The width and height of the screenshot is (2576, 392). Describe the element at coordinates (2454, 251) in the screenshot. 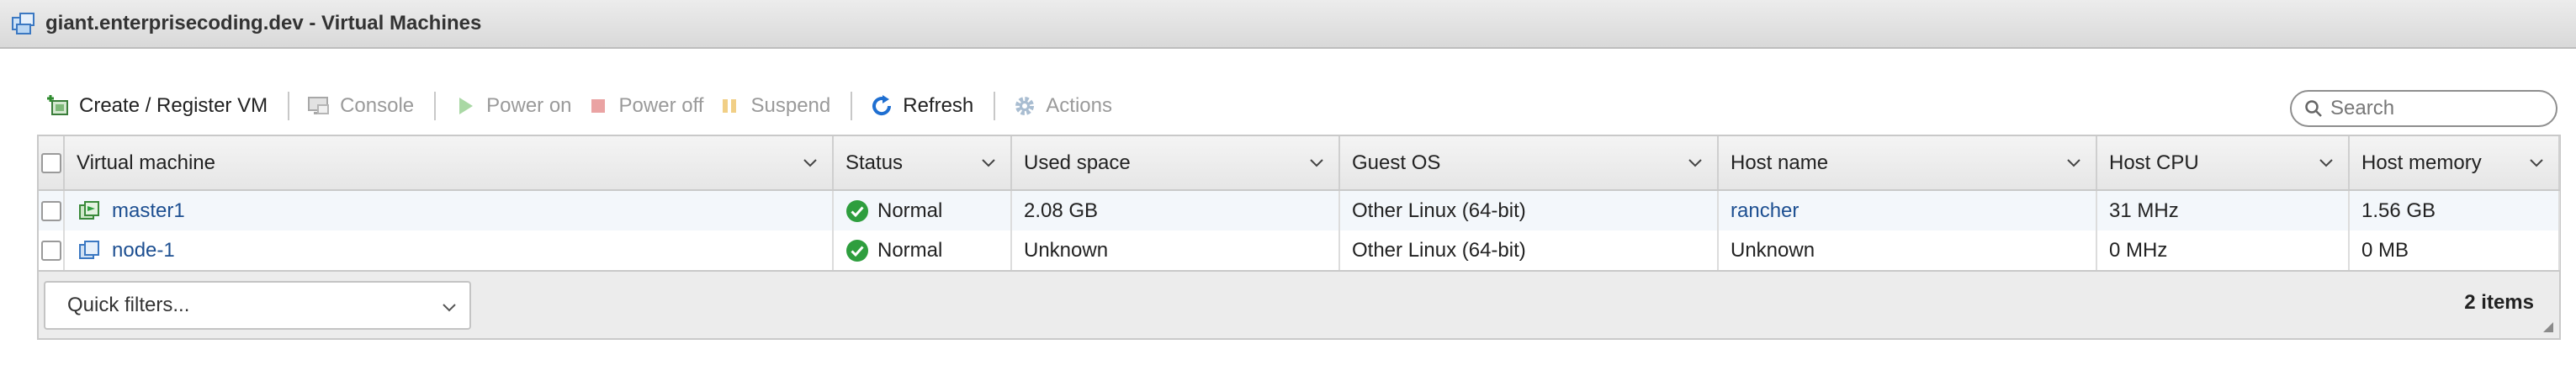

I see `host-memory-cell: 0 MB` at that location.